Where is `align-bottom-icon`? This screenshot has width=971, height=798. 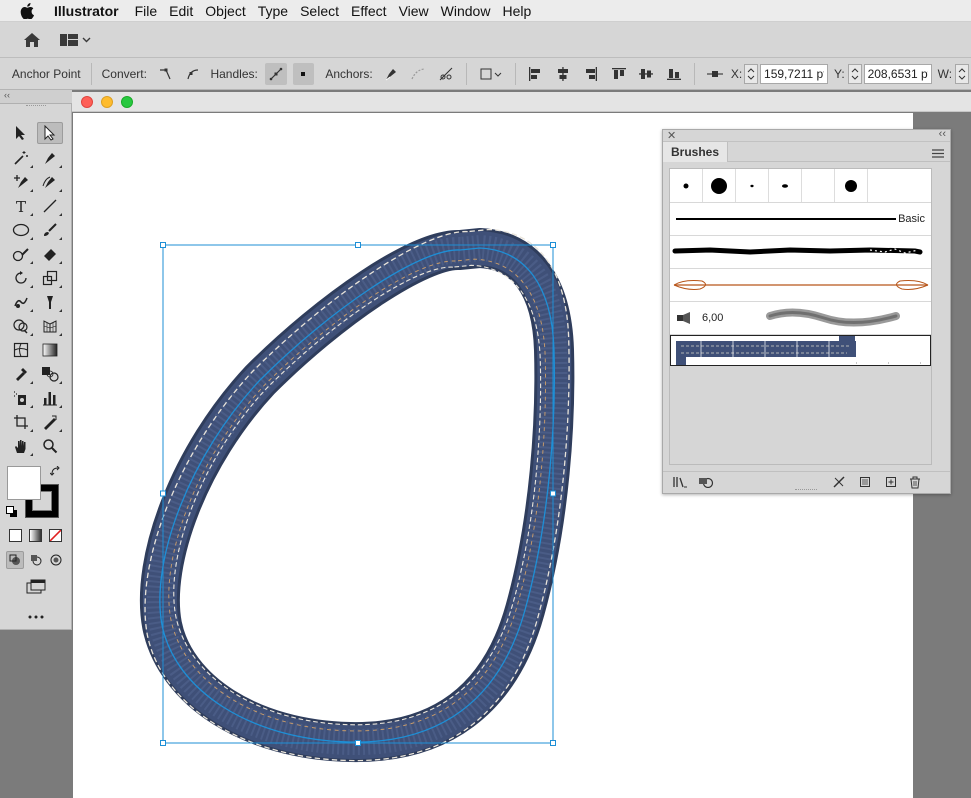
align-bottom-icon is located at coordinates (674, 74).